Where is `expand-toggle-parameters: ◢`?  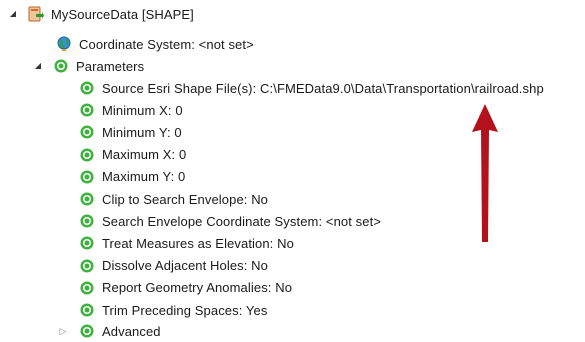 expand-toggle-parameters: ◢ is located at coordinates (38, 66).